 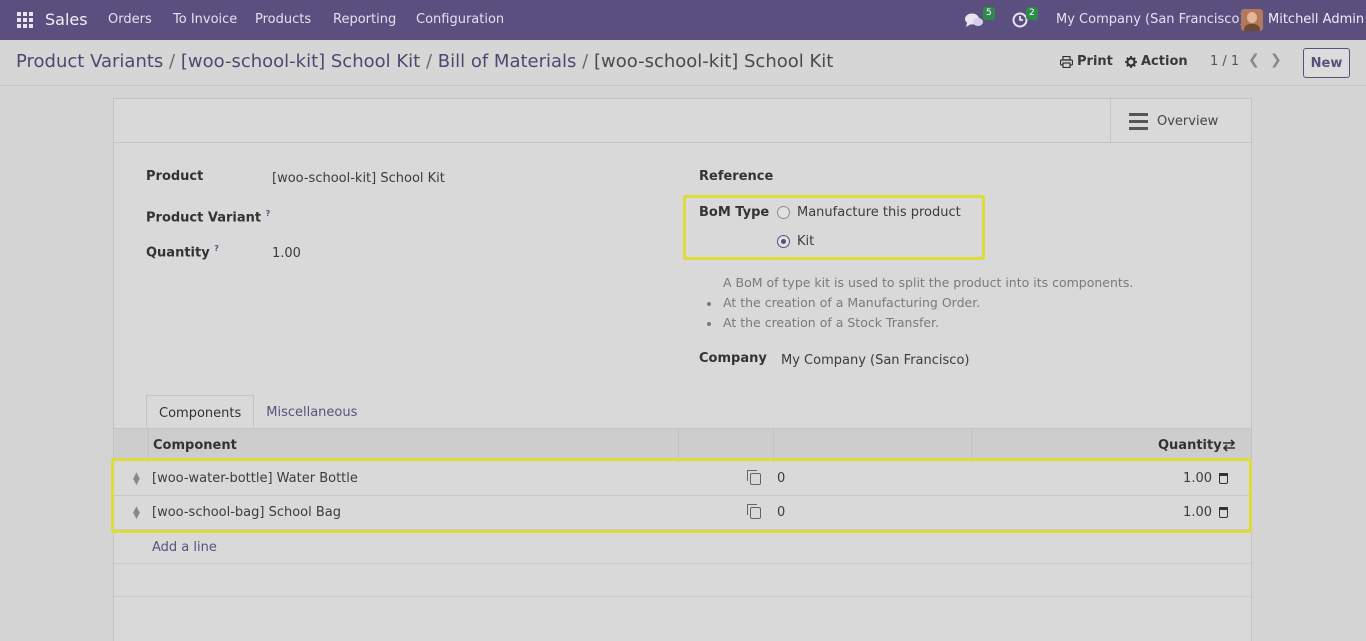 What do you see at coordinates (1150, 19) in the screenshot?
I see `company-switcher: My Company (San Francisco)` at bounding box center [1150, 19].